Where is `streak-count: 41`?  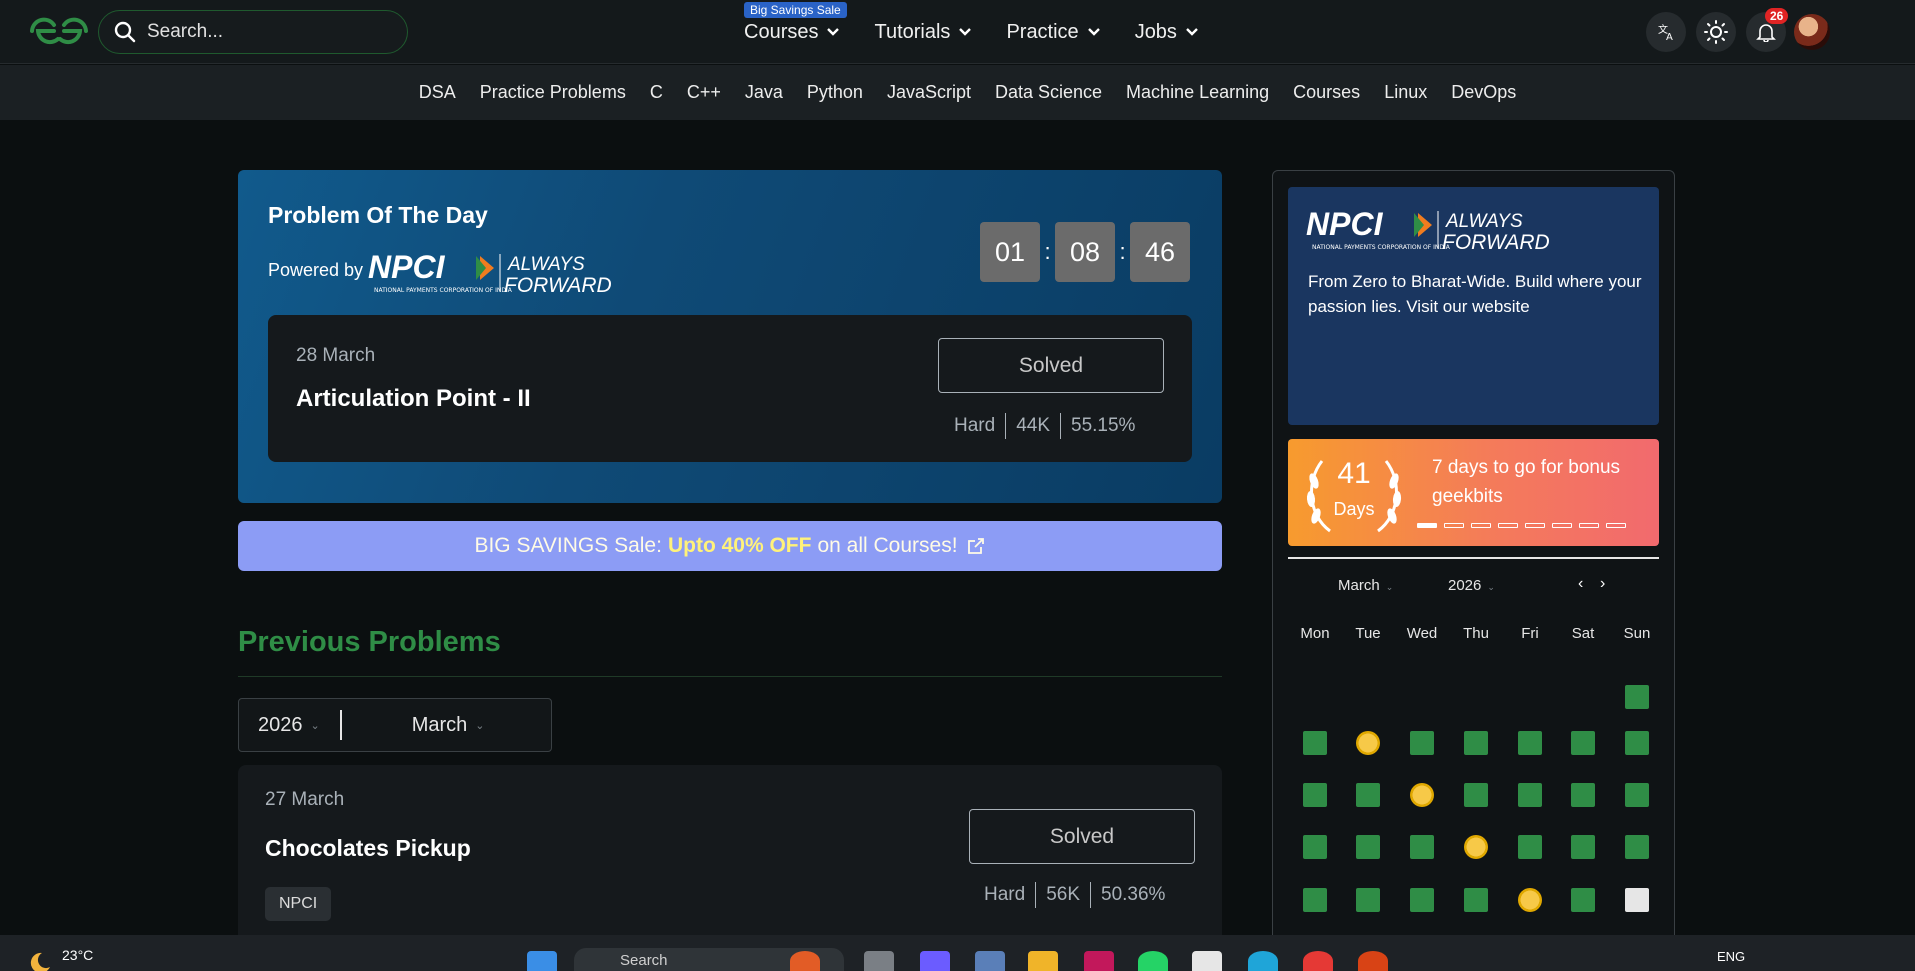 streak-count: 41 is located at coordinates (1354, 473).